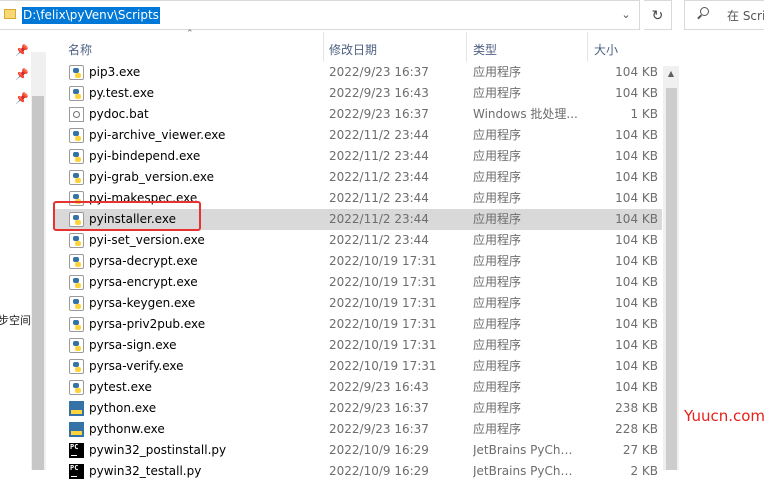  Describe the element at coordinates (358, 387) in the screenshot. I see `file-row: pytest.exe 2022/9/23 16:43 应用程序 104 KB` at that location.